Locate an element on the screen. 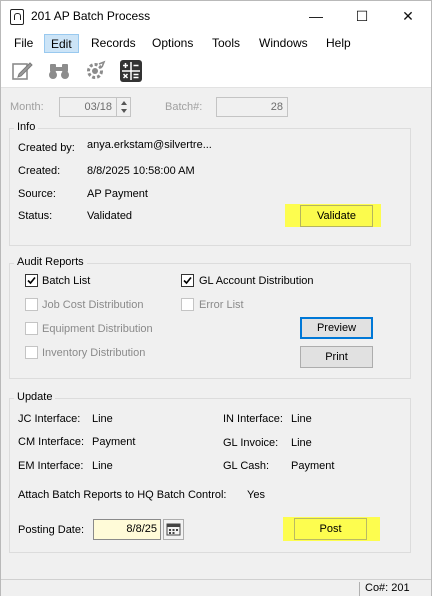  source-value: AP Payment is located at coordinates (117, 194).